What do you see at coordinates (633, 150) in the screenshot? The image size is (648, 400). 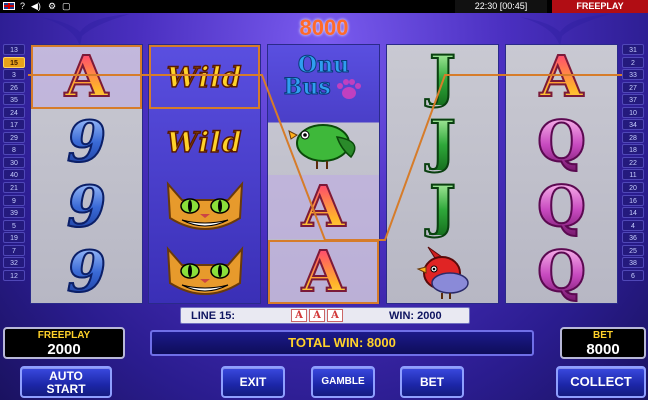 I see `line-number-18: 18` at bounding box center [633, 150].